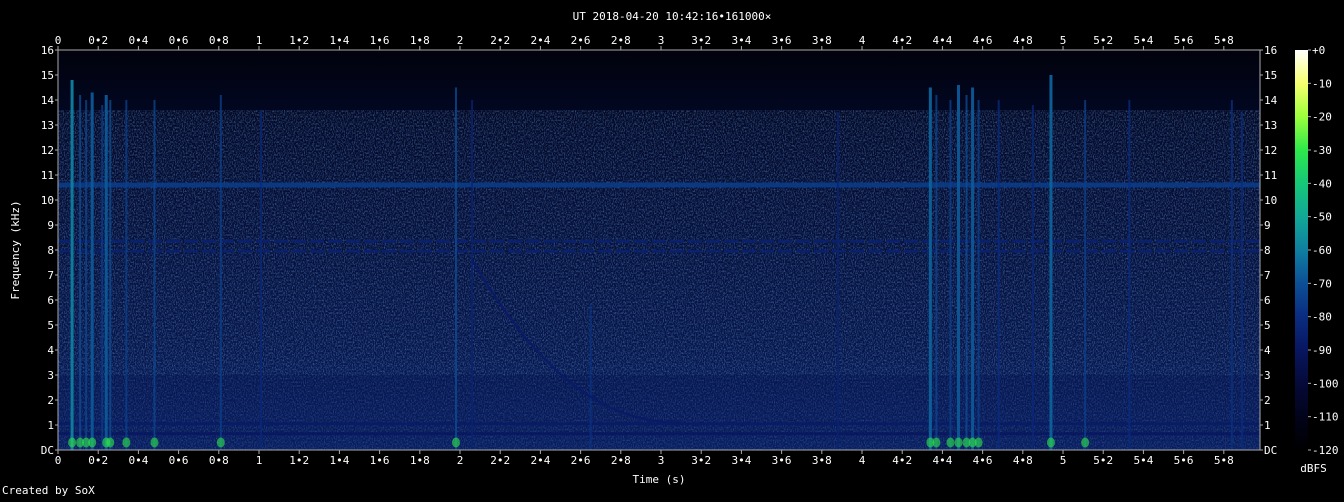  Describe the element at coordinates (661, 40) in the screenshot. I see `x-tick-label-top-15: 3` at that location.